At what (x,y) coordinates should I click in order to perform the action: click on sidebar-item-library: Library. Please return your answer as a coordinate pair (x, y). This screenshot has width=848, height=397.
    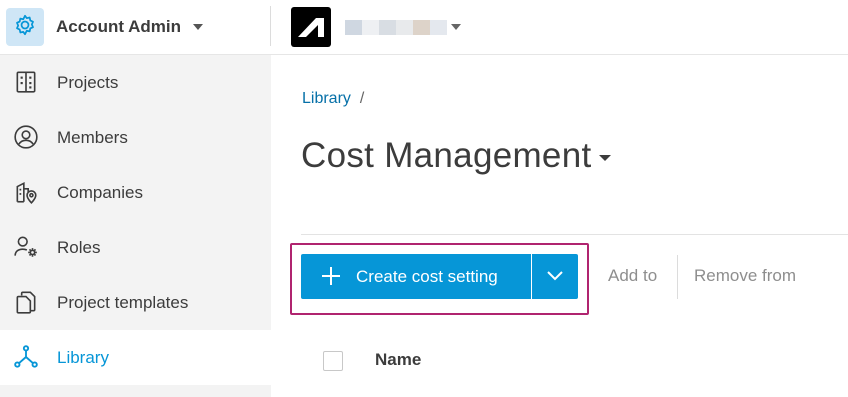
    Looking at the image, I should click on (135, 357).